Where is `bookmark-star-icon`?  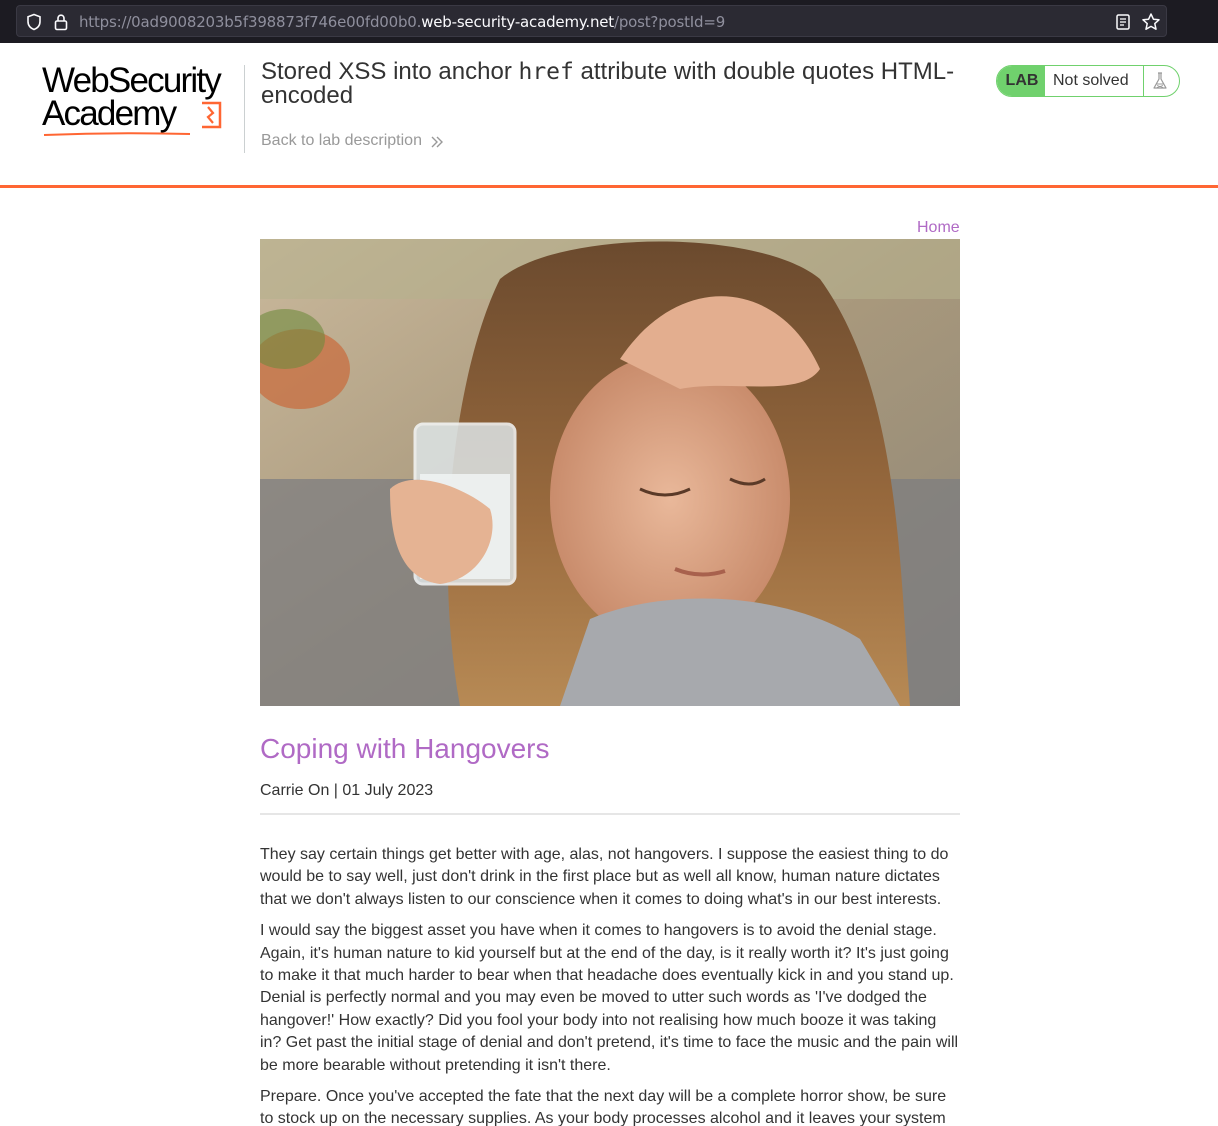
bookmark-star-icon is located at coordinates (1151, 22).